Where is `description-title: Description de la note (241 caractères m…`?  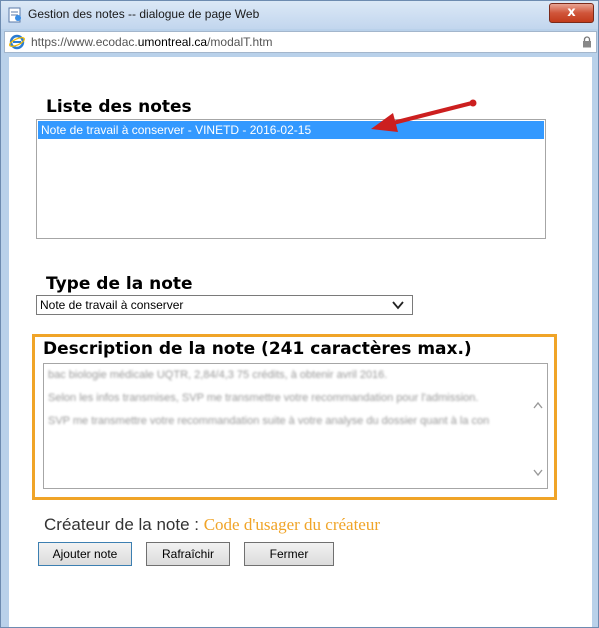
description-title: Description de la note (241 caractères m… is located at coordinates (257, 349).